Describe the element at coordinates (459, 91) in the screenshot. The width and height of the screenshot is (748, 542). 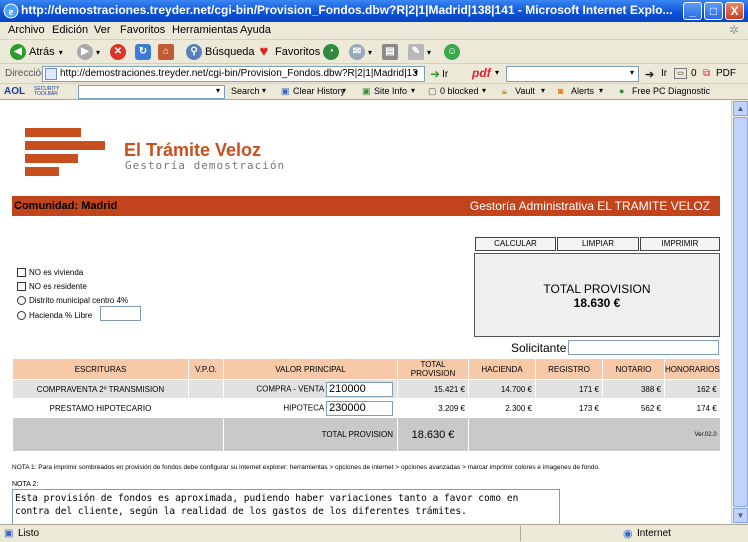
I see `popup-blocker-button: 0 blocked` at that location.